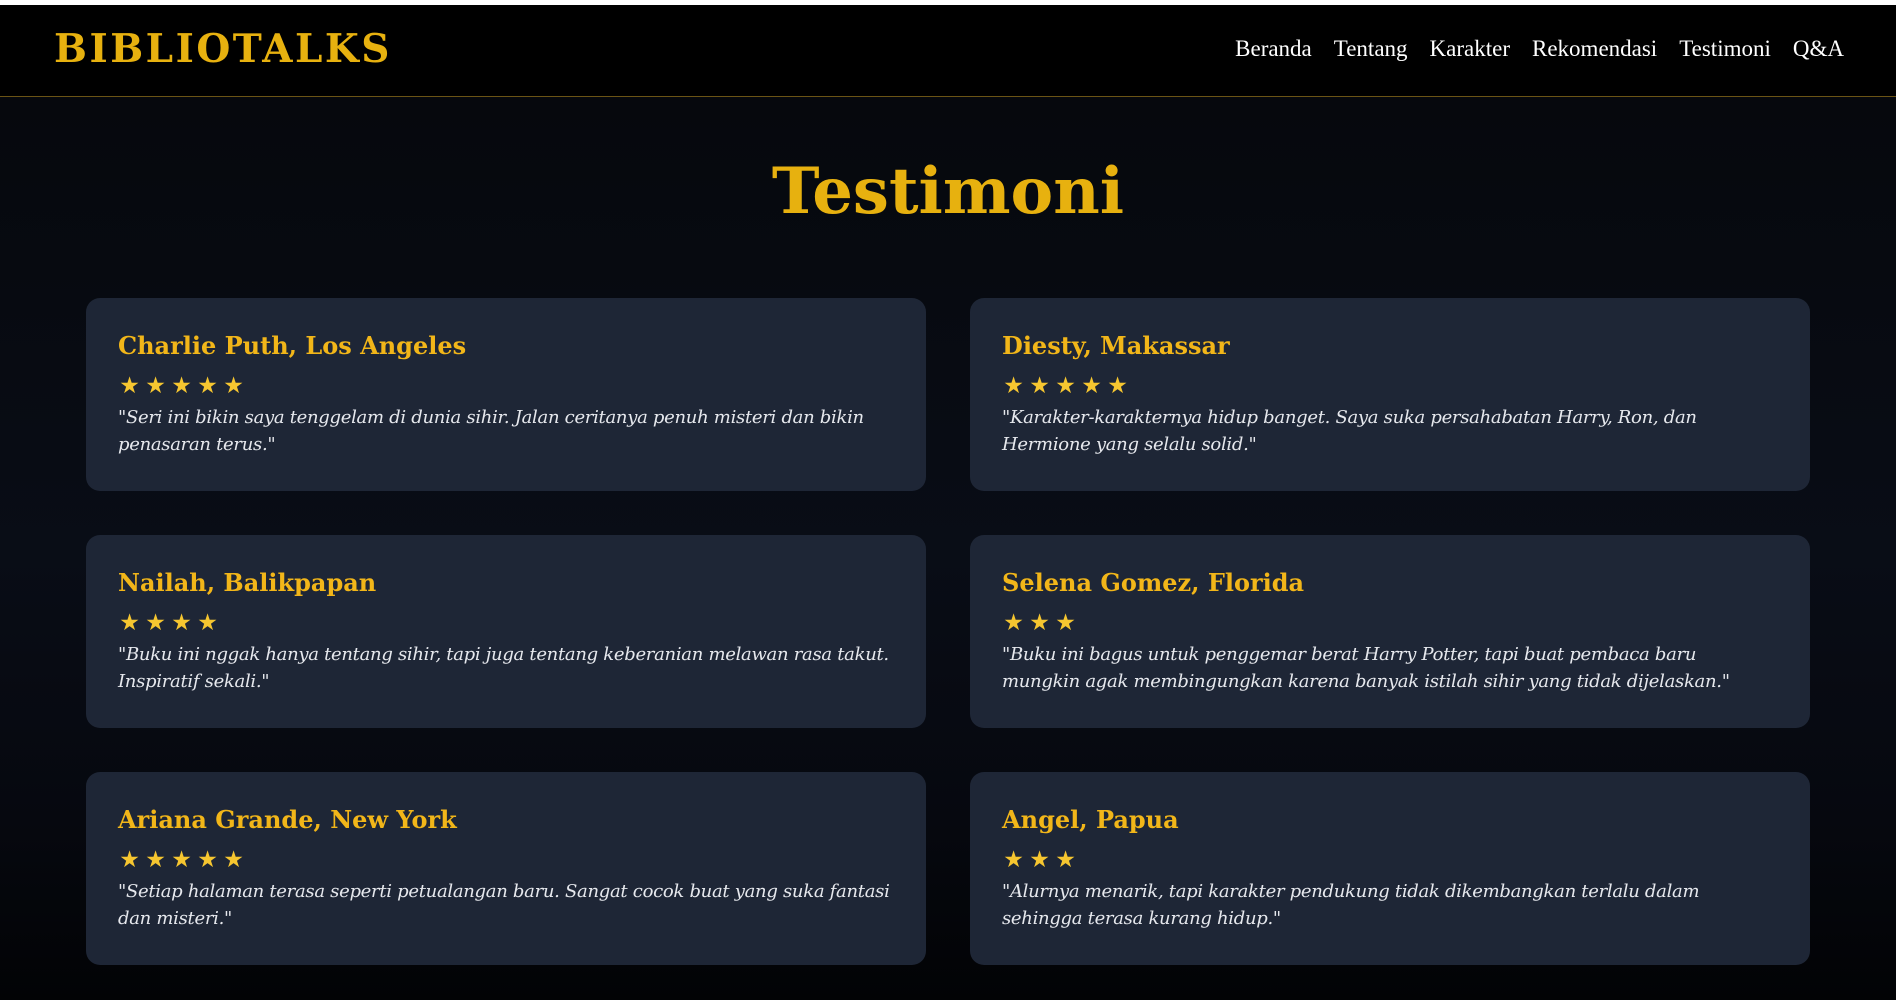 This screenshot has width=1896, height=1000. Describe the element at coordinates (1153, 582) in the screenshot. I see `testimonial-author: Selena Gomez, Florida` at that location.